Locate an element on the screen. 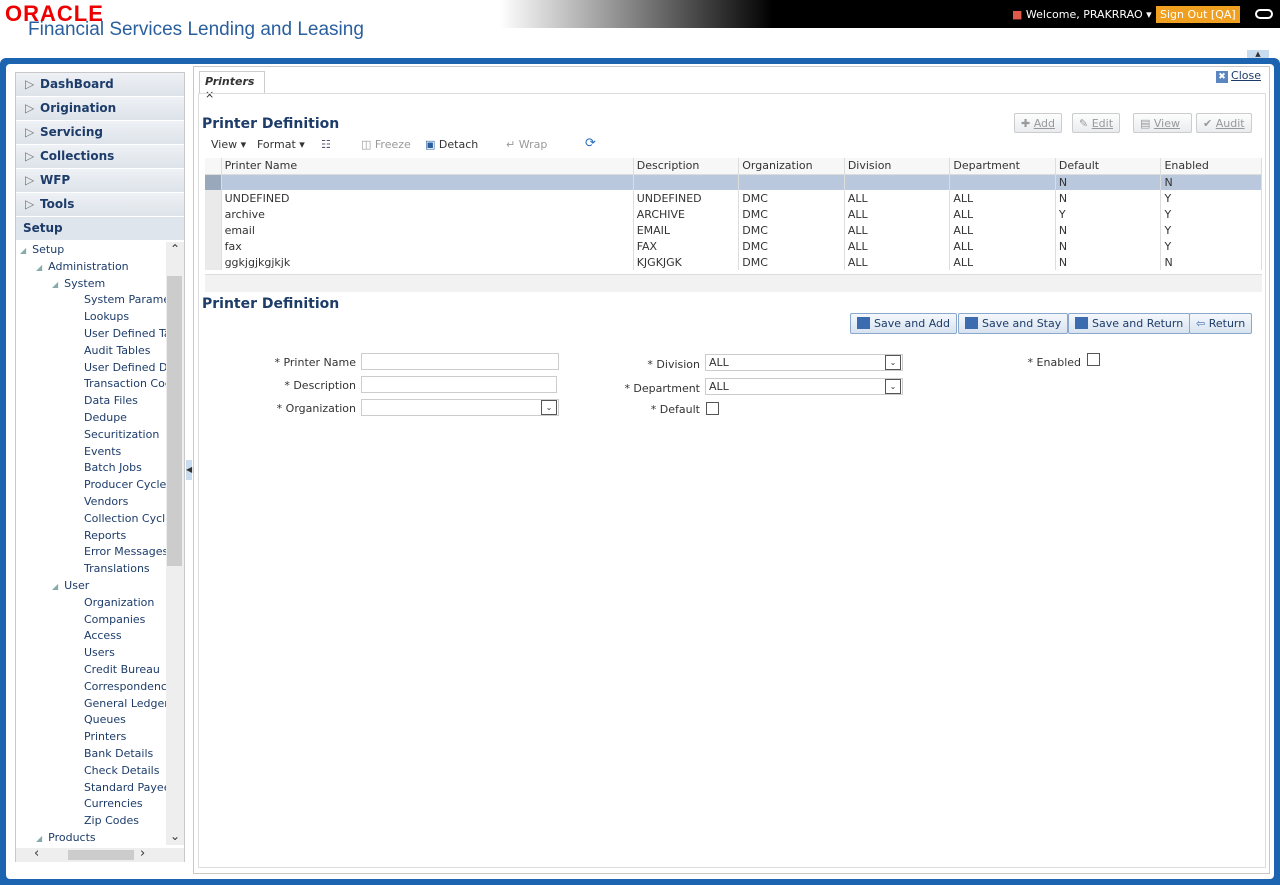 The height and width of the screenshot is (885, 1280). tree-item-label: Setup is located at coordinates (48, 249).